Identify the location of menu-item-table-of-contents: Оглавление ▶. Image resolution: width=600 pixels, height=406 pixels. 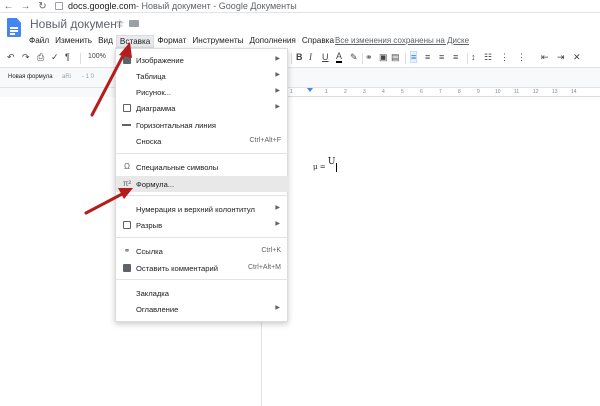
(202, 309).